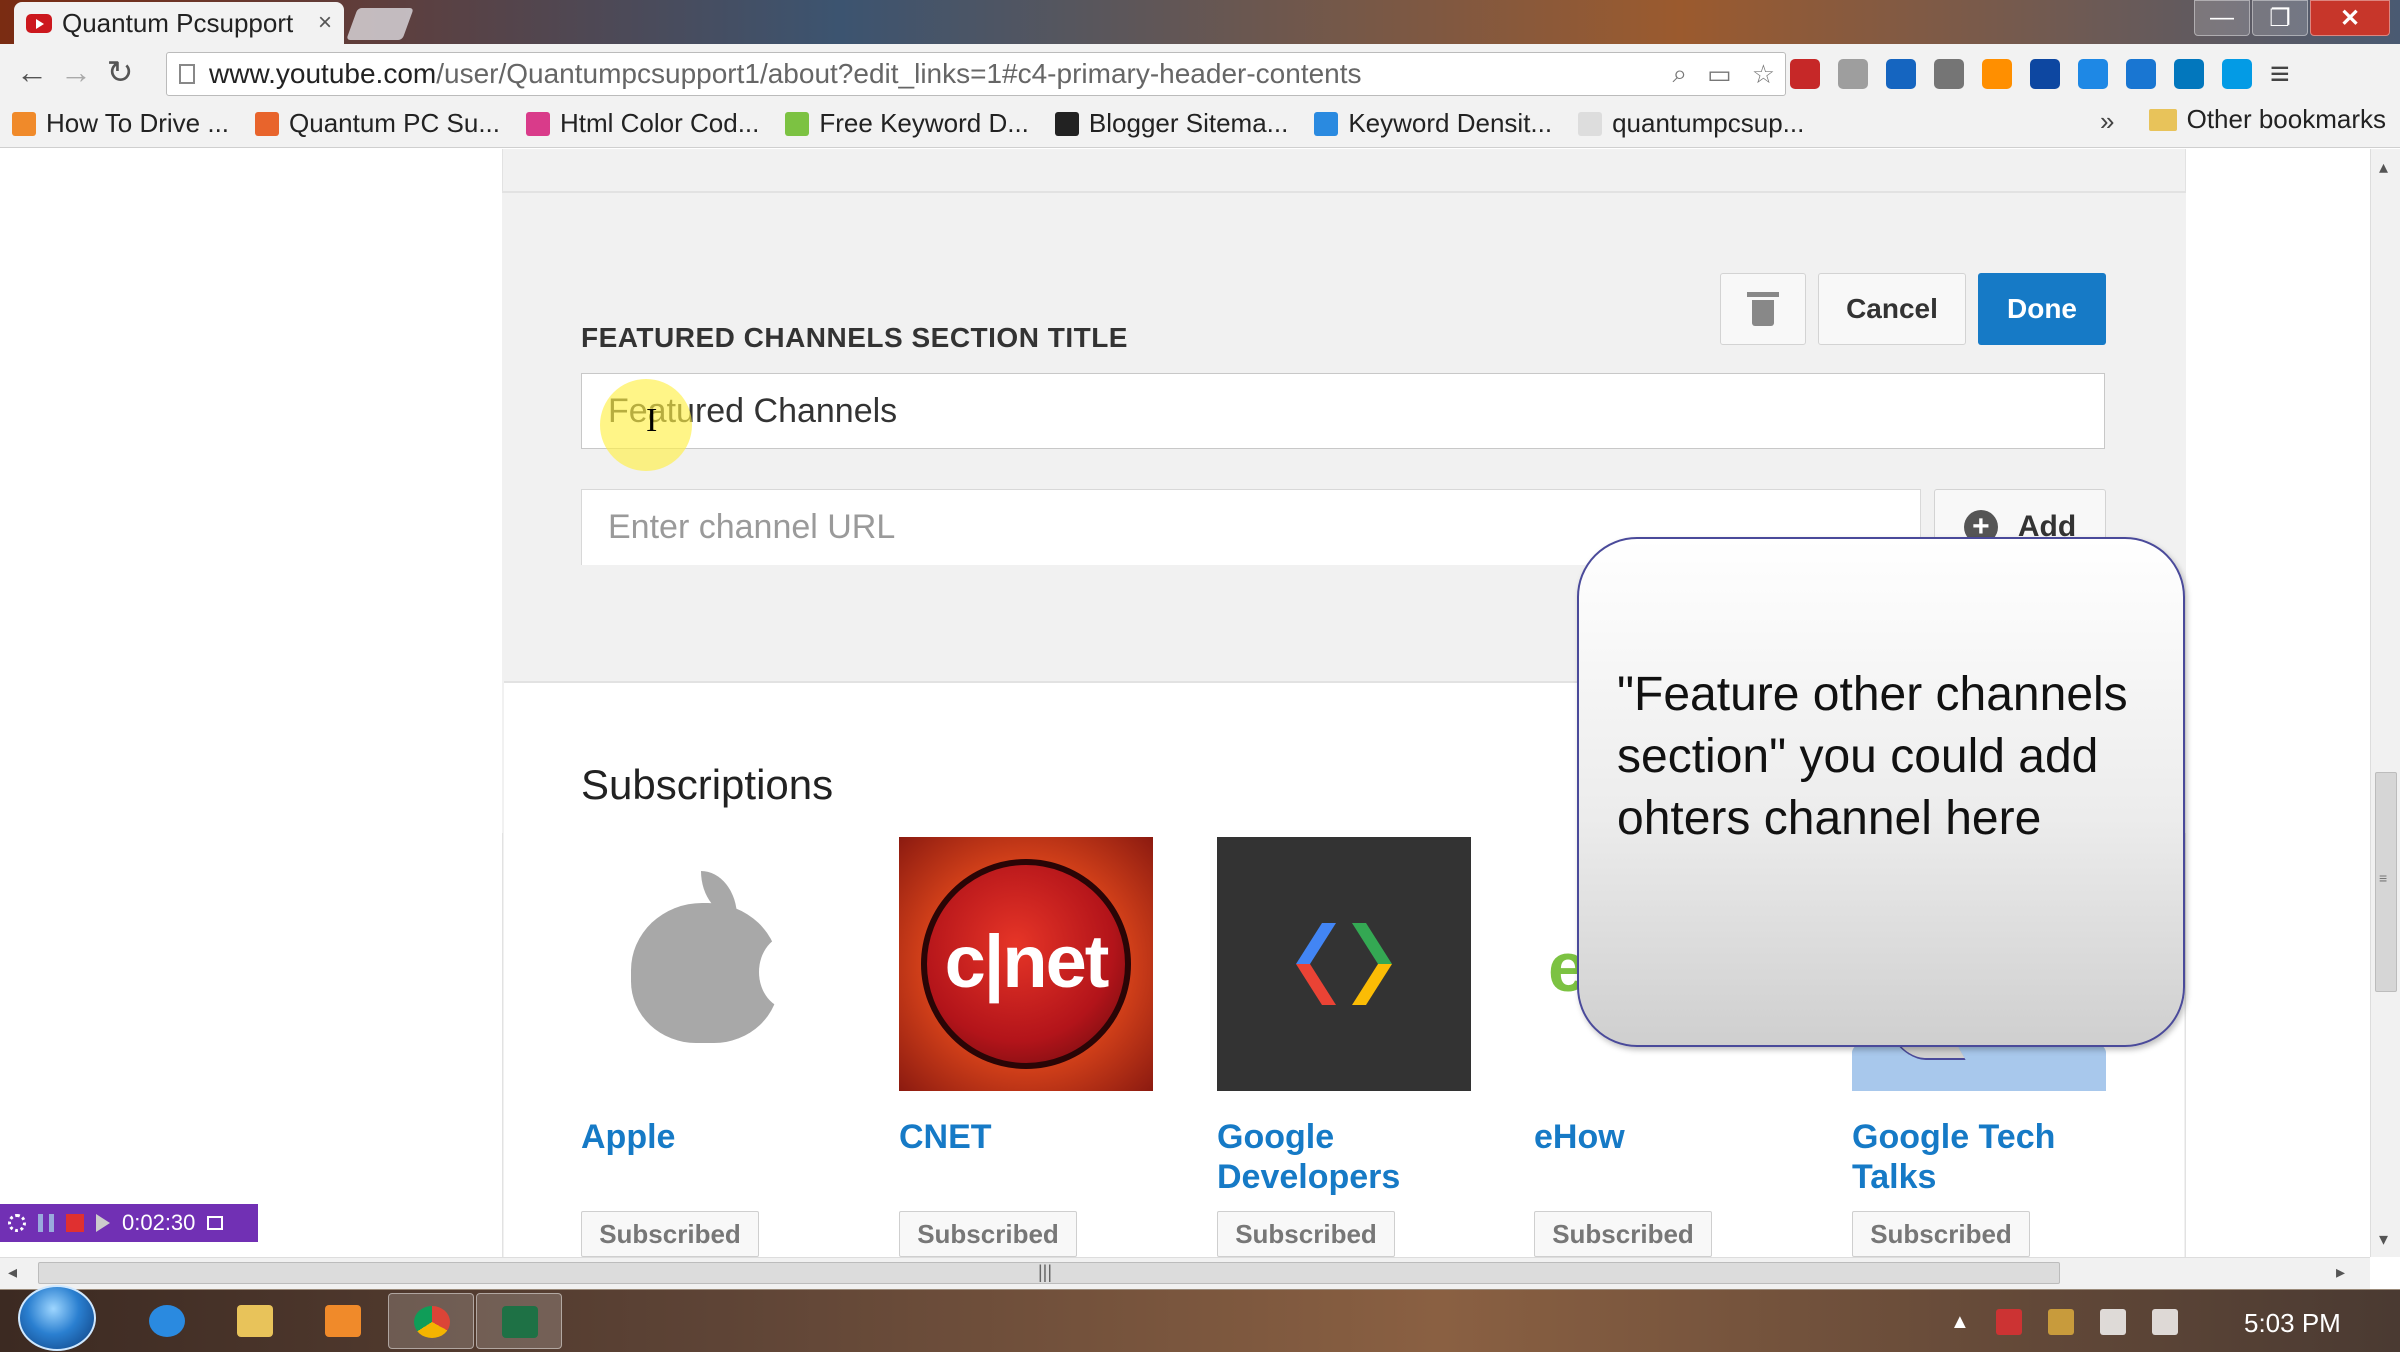 The height and width of the screenshot is (1352, 2400). I want to click on forward-arrow-icon: →, so click(76, 72).